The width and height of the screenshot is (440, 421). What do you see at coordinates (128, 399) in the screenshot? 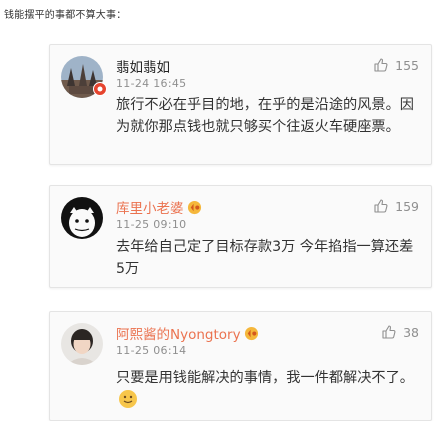
I see `smile-emoji-icon` at bounding box center [128, 399].